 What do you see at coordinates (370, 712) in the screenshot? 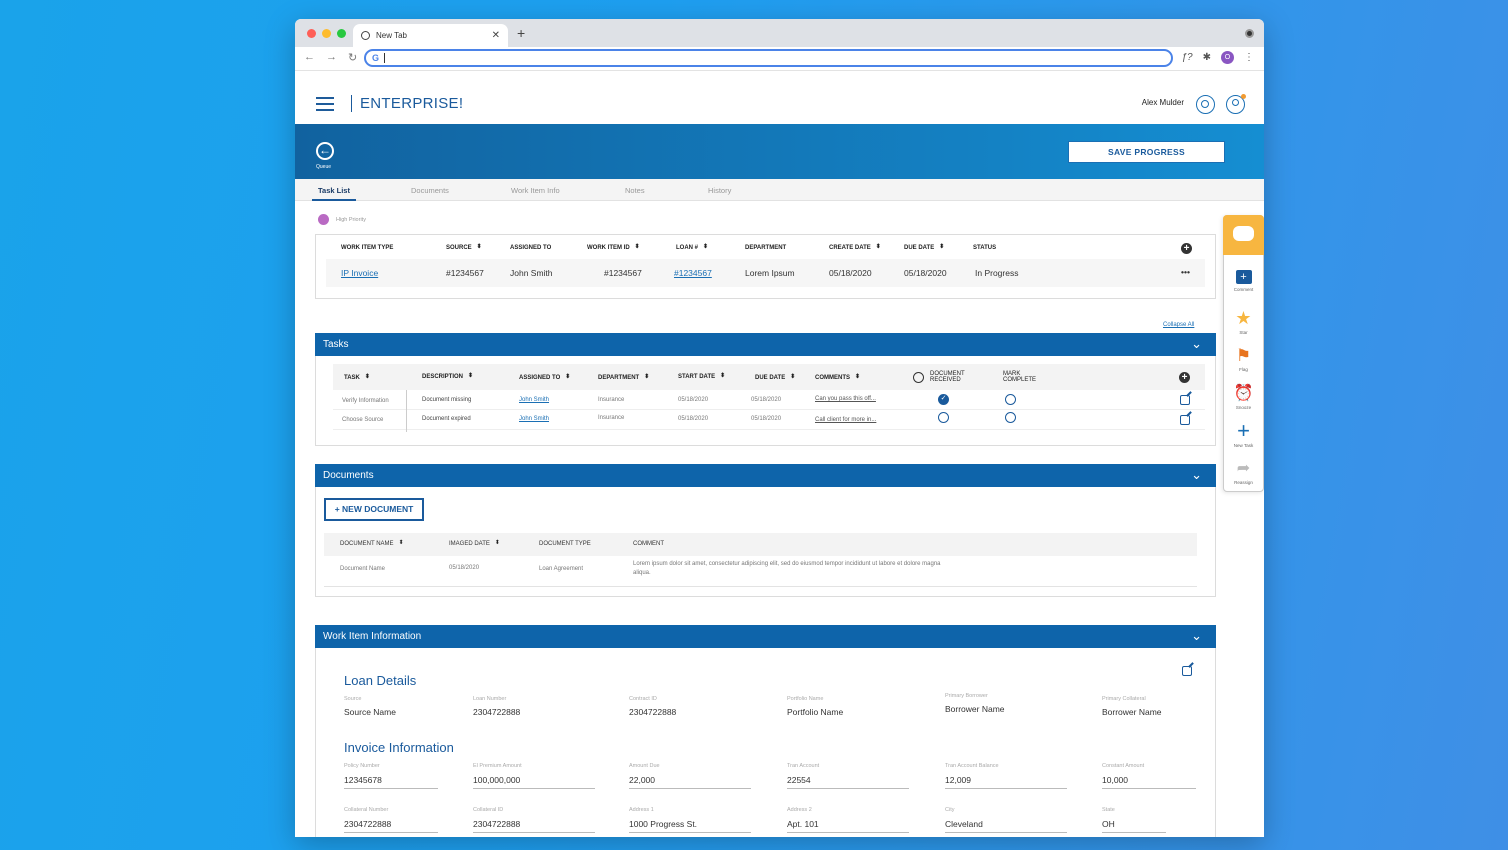
I see `field-value: Source Name` at bounding box center [370, 712].